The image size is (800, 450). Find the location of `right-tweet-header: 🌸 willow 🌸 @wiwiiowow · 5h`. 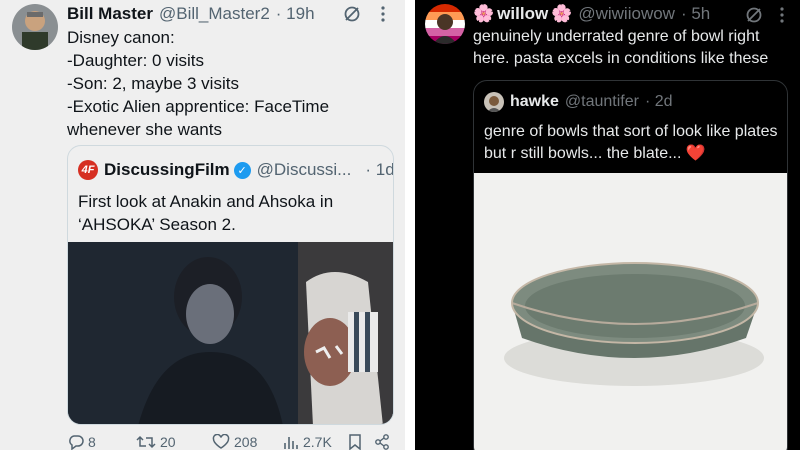

right-tweet-header: 🌸 willow 🌸 @wiwiiowow · 5h is located at coordinates (591, 14).